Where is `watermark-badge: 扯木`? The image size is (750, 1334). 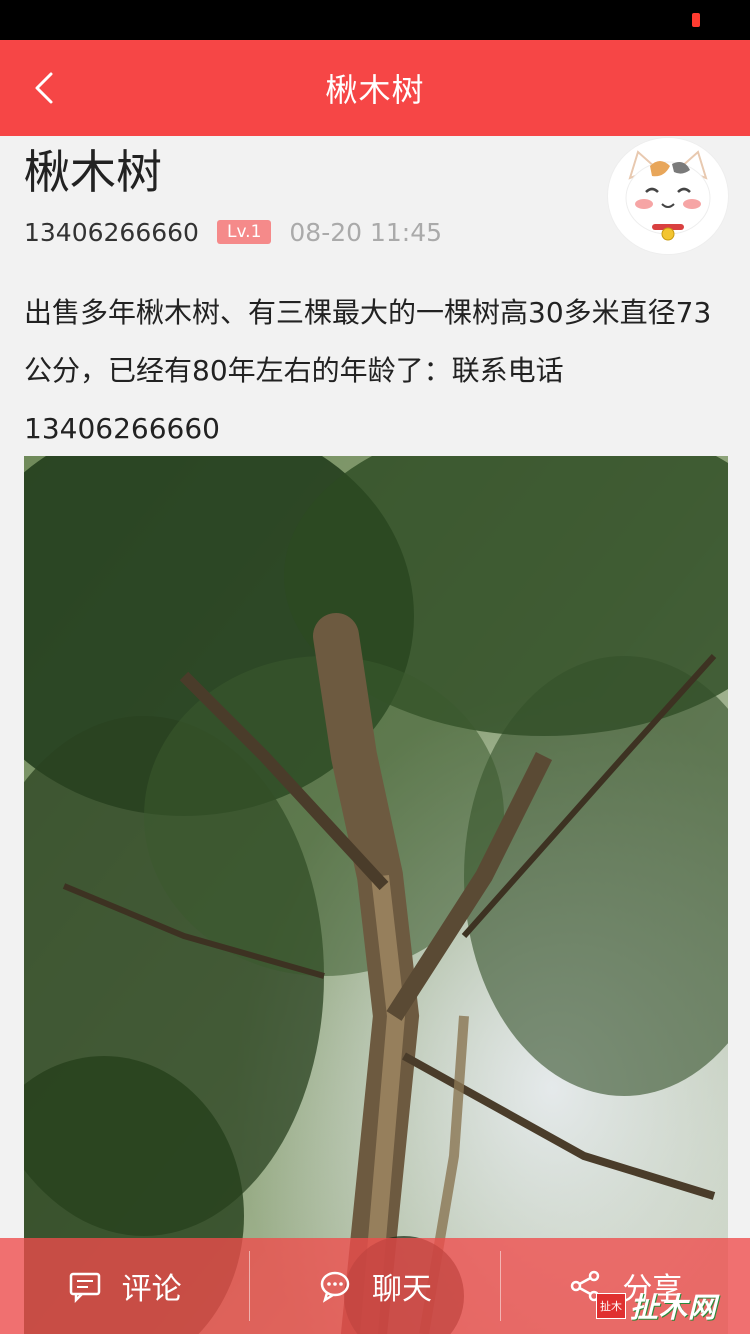 watermark-badge: 扯木 is located at coordinates (611, 1306).